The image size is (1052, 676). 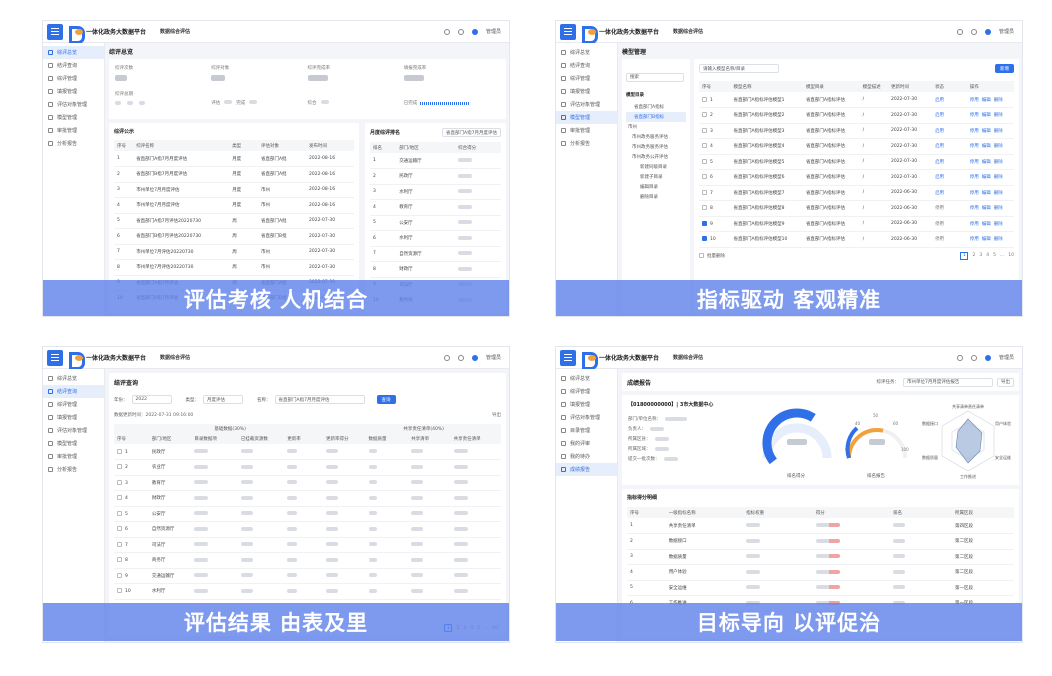 I want to click on announce-name-link: 市州单位7月月度评估, so click(x=181, y=190).